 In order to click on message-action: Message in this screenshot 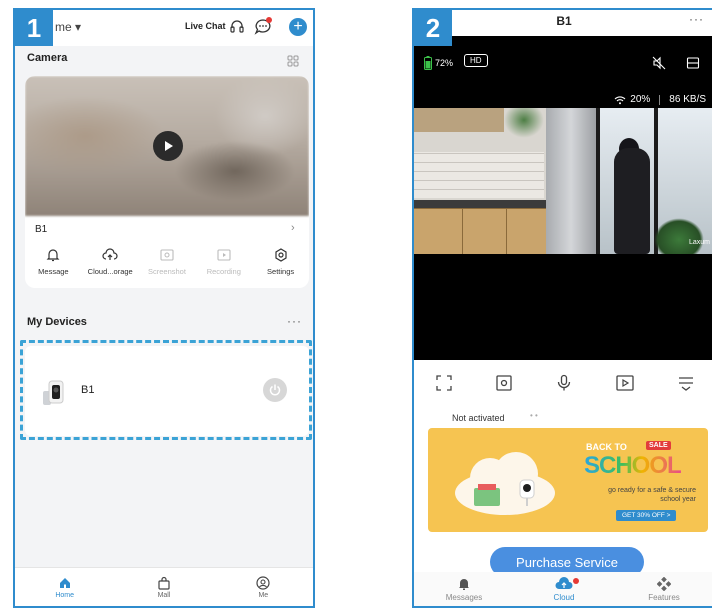, I will do `click(53, 266)`.